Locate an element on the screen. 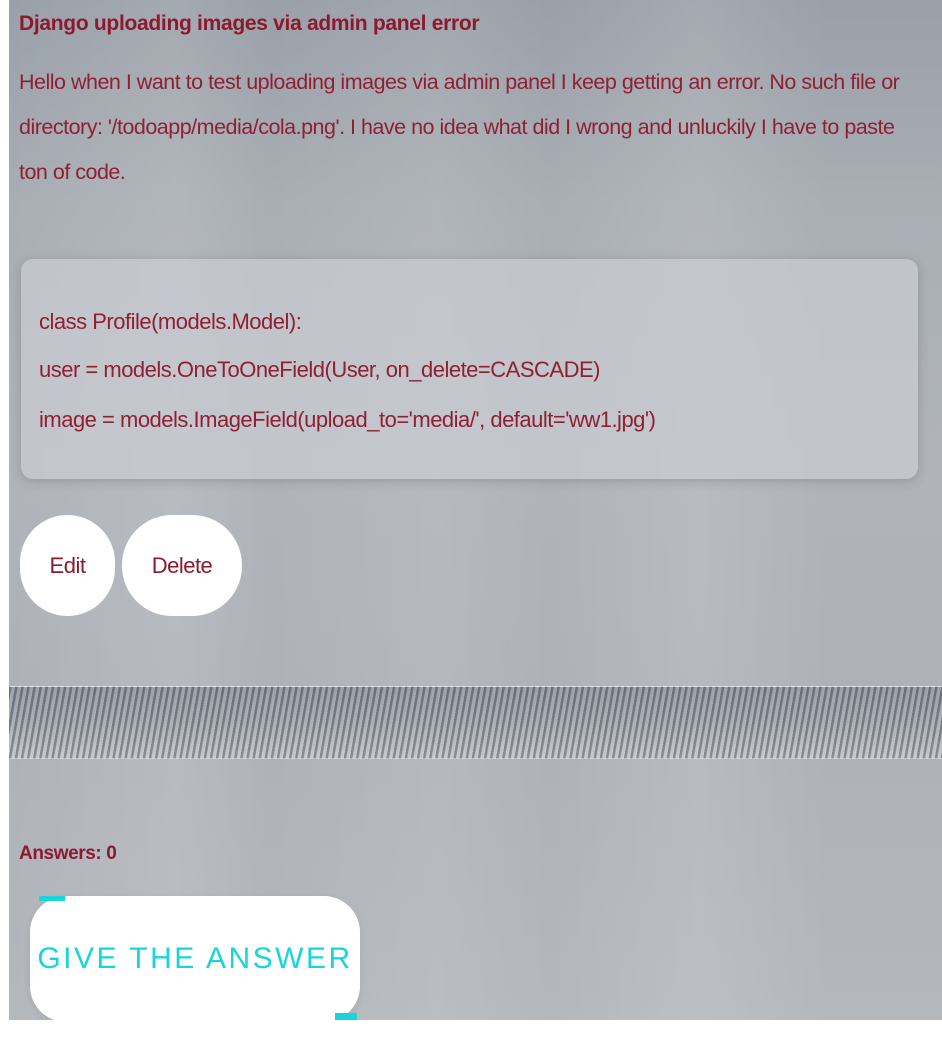  button-corner-accent-bottom is located at coordinates (346, 1016).